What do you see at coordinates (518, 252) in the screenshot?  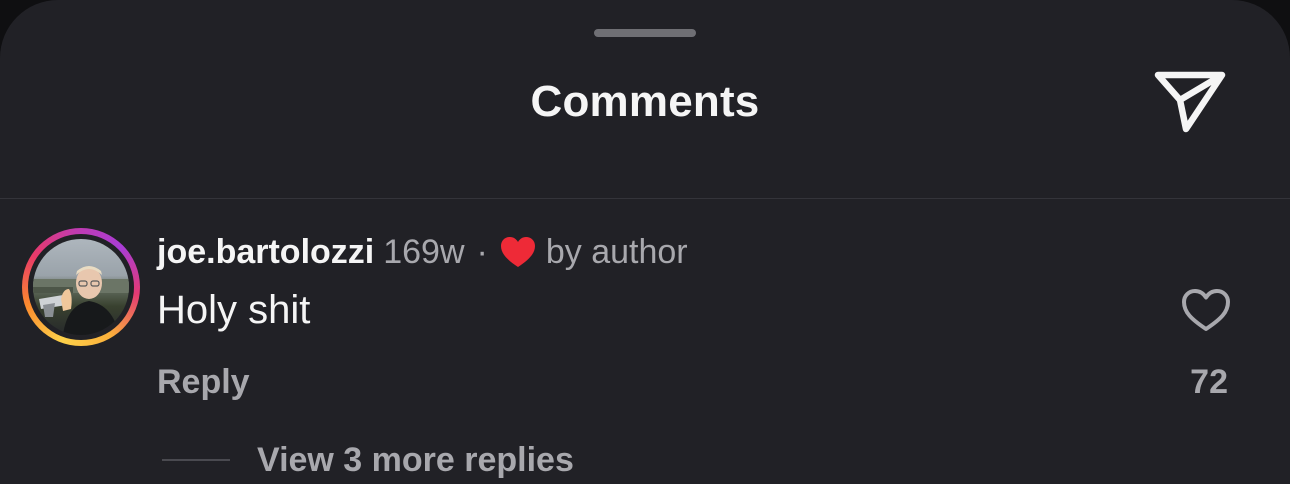 I see `heart-filled-icon` at bounding box center [518, 252].